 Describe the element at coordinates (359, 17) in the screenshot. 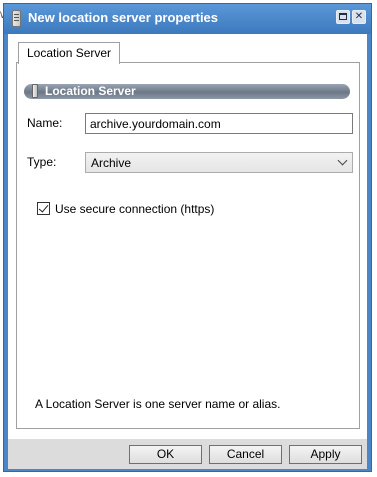

I see `close-icon: ✕` at that location.